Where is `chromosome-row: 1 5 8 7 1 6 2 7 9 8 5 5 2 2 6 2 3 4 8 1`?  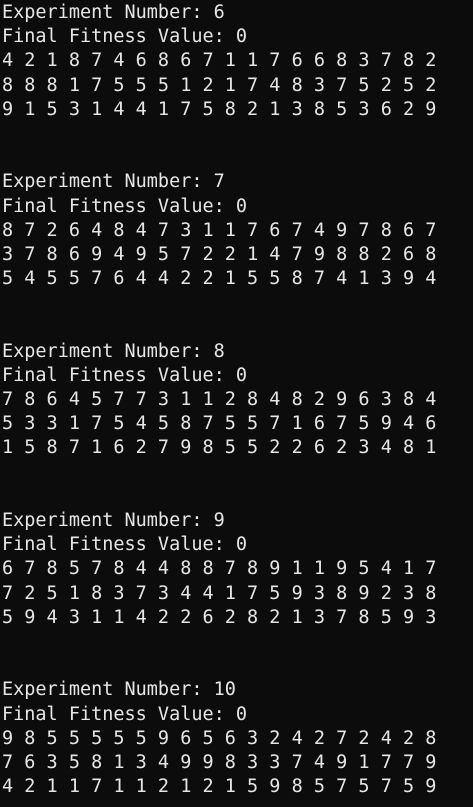
chromosome-row: 1 5 8 7 1 6 2 7 9 8 5 5 2 2 6 2 3 4 8 1 is located at coordinates (219, 448).